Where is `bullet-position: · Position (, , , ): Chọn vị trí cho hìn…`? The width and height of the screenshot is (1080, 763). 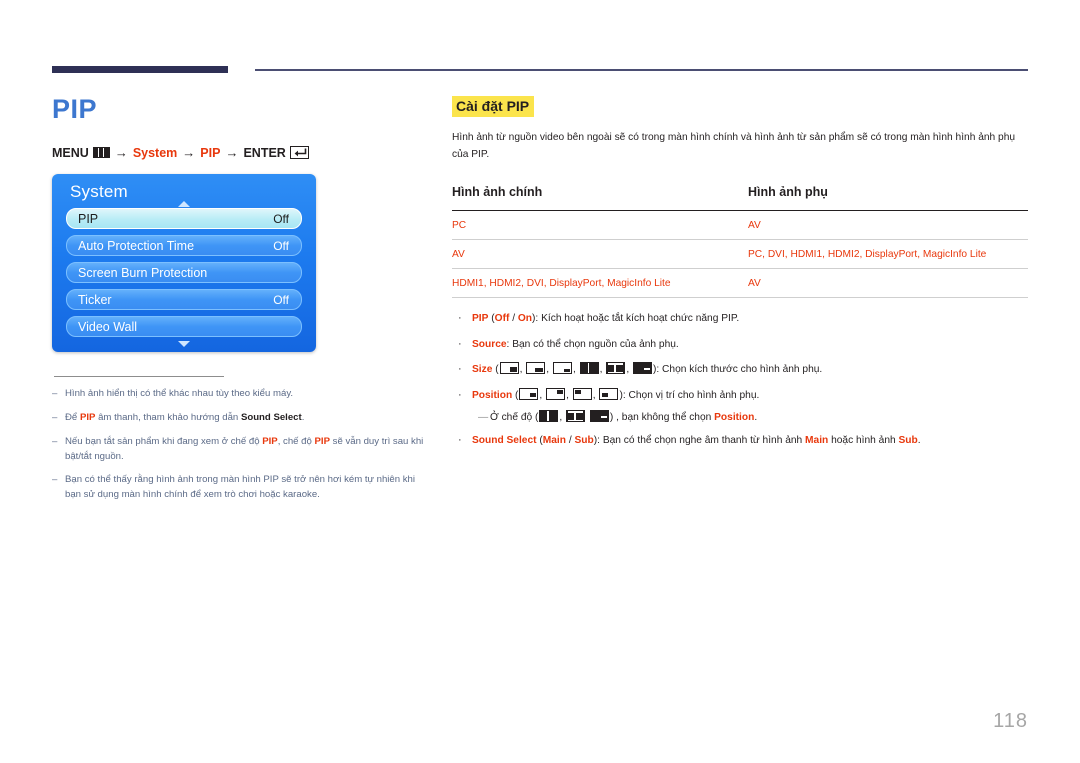 bullet-position: · Position (, , , ): Chọn vị trí cho hìn… is located at coordinates (740, 395).